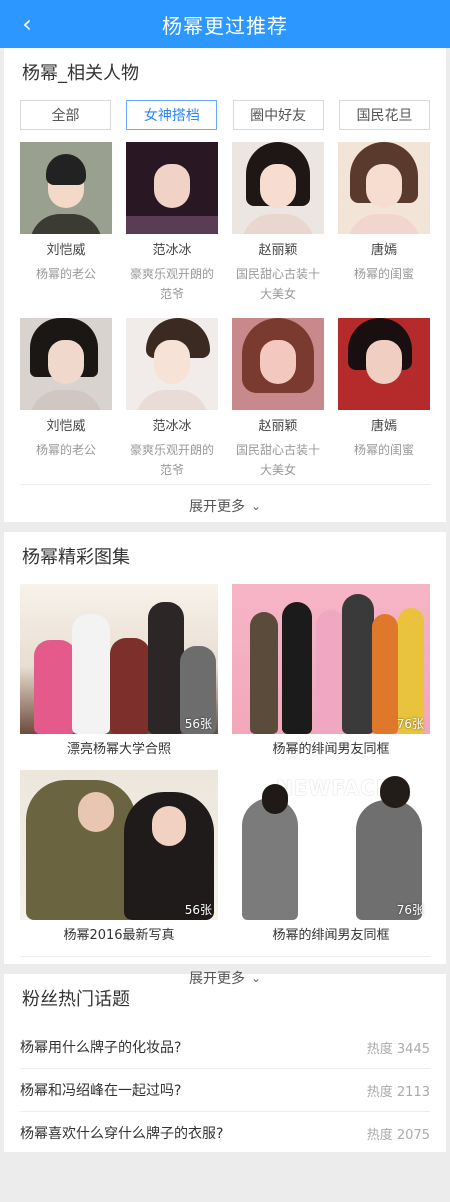 Image resolution: width=450 pixels, height=1202 pixels. I want to click on page-title: 杨幂更过推荐, so click(225, 25).